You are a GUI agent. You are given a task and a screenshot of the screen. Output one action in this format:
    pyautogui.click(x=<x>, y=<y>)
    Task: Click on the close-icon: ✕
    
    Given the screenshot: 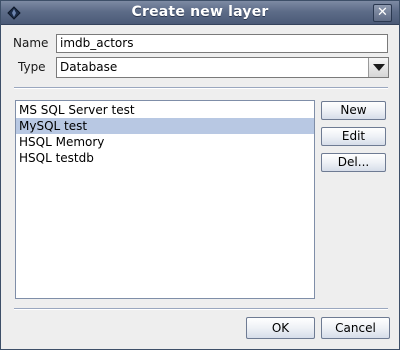 What is the action you would take?
    pyautogui.click(x=382, y=12)
    